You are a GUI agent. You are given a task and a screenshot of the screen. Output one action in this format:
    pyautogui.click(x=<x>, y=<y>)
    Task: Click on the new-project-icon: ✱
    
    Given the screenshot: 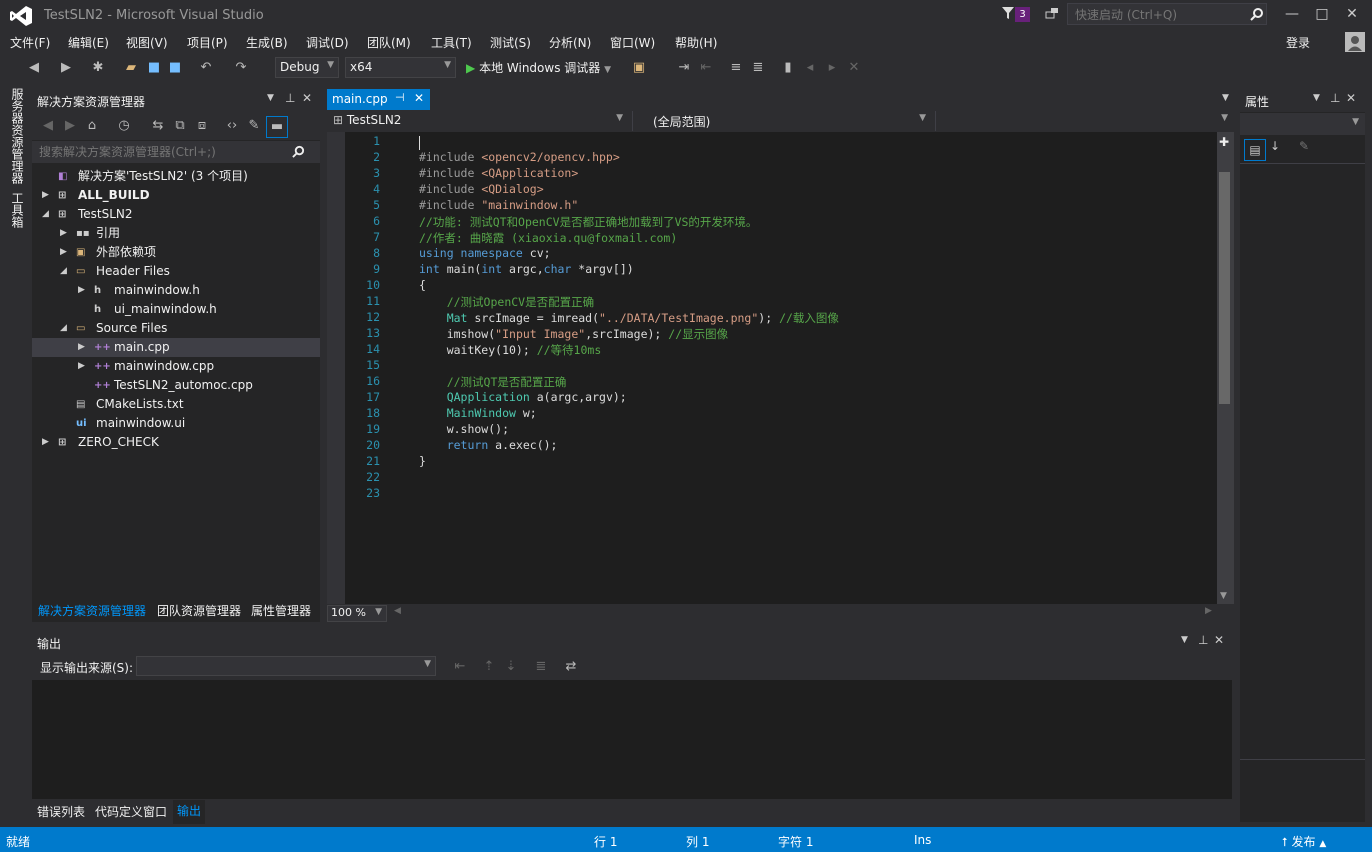 What is the action you would take?
    pyautogui.click(x=98, y=68)
    